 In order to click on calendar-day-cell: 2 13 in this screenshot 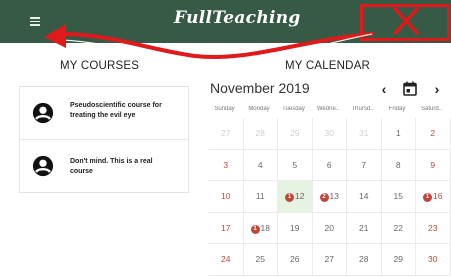, I will do `click(329, 197)`.